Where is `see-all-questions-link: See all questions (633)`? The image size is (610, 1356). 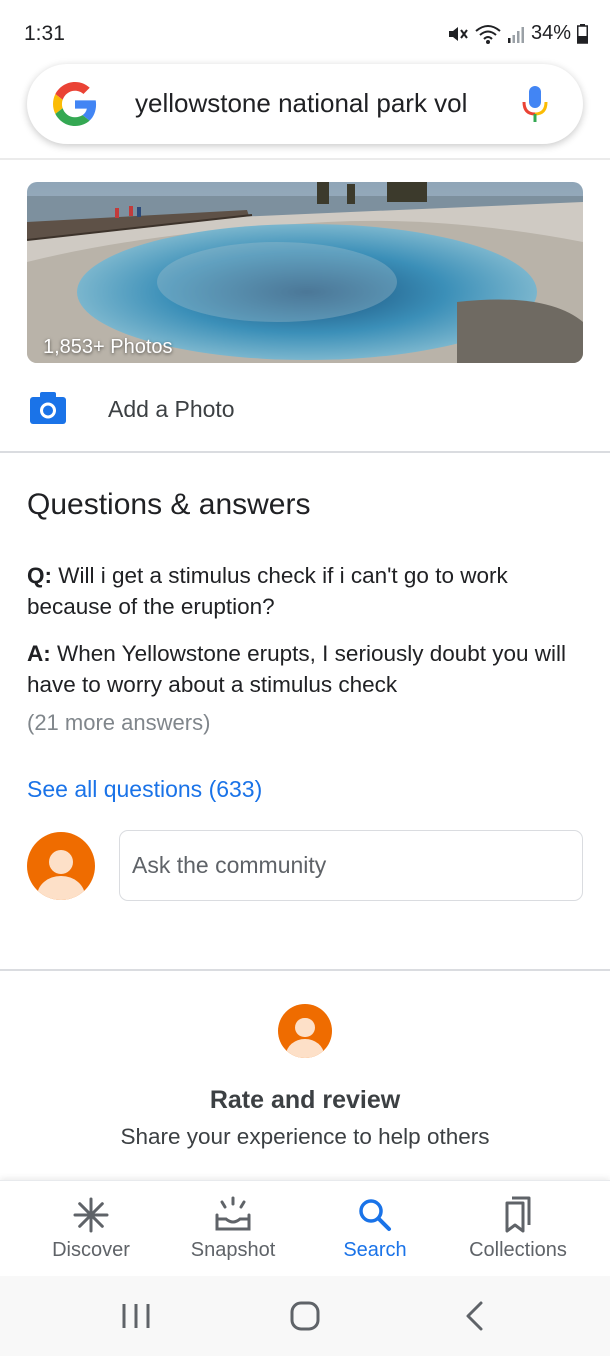
see-all-questions-link: See all questions (633) is located at coordinates (144, 789).